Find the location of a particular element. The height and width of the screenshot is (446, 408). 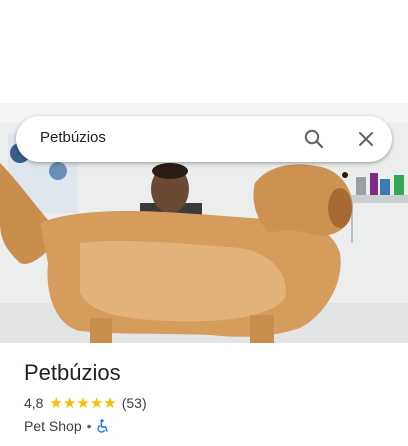

search-icon is located at coordinates (314, 139).